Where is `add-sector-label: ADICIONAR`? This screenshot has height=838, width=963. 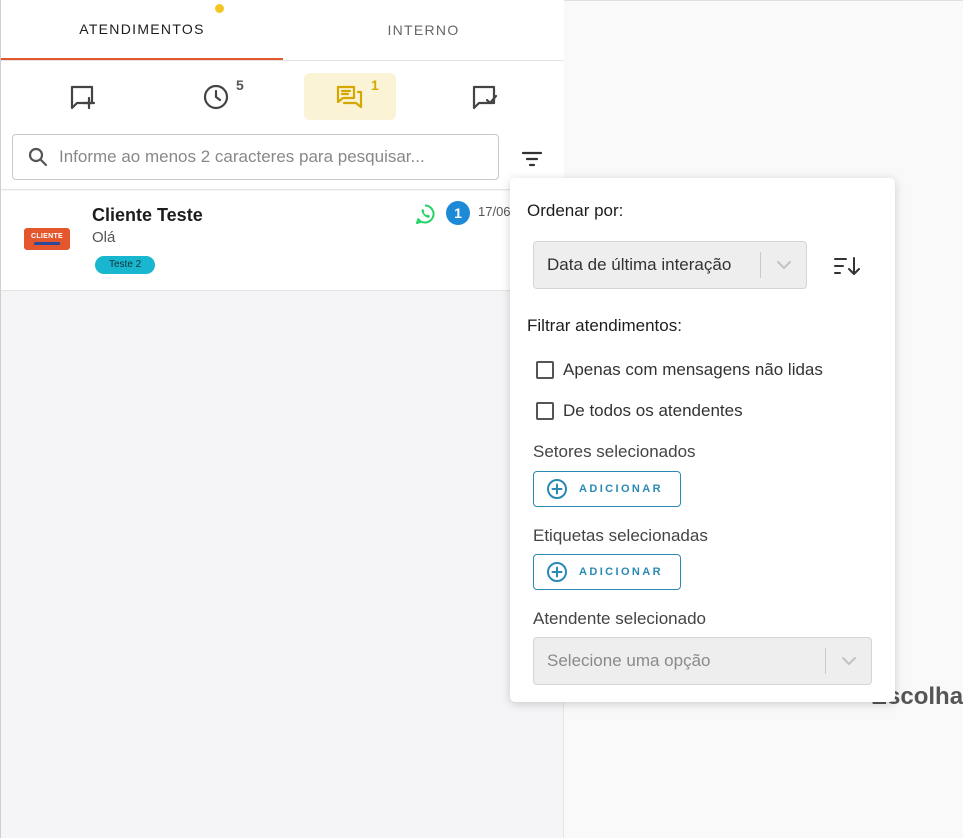 add-sector-label: ADICIONAR is located at coordinates (621, 489).